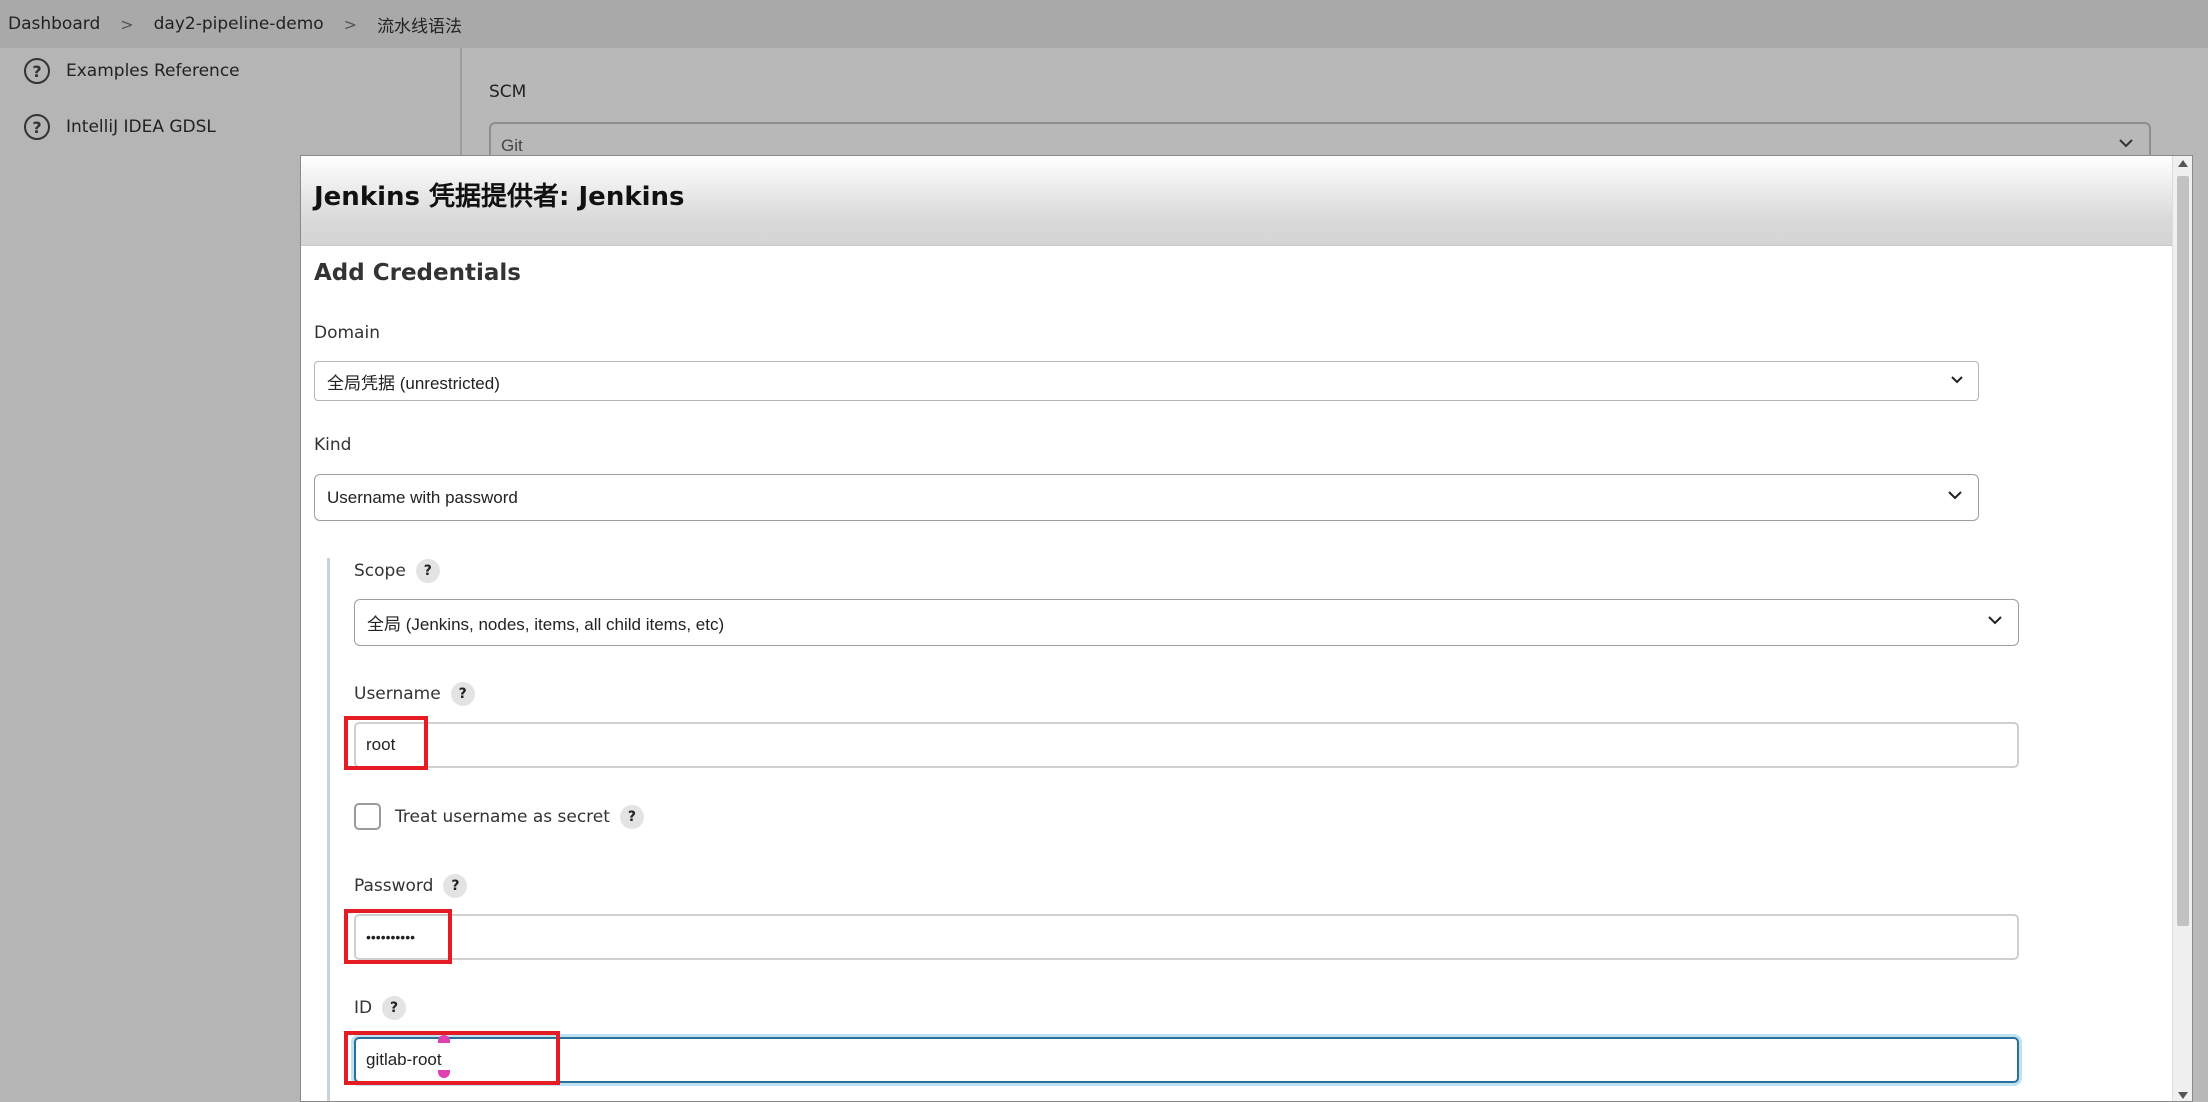  I want to click on id-input: gitlab-root, so click(1186, 1060).